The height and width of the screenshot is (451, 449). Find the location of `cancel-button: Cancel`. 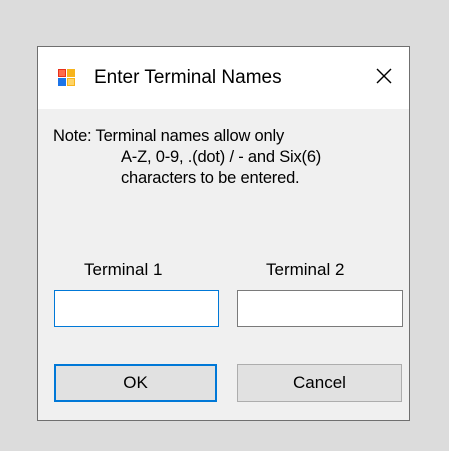

cancel-button: Cancel is located at coordinates (319, 383).